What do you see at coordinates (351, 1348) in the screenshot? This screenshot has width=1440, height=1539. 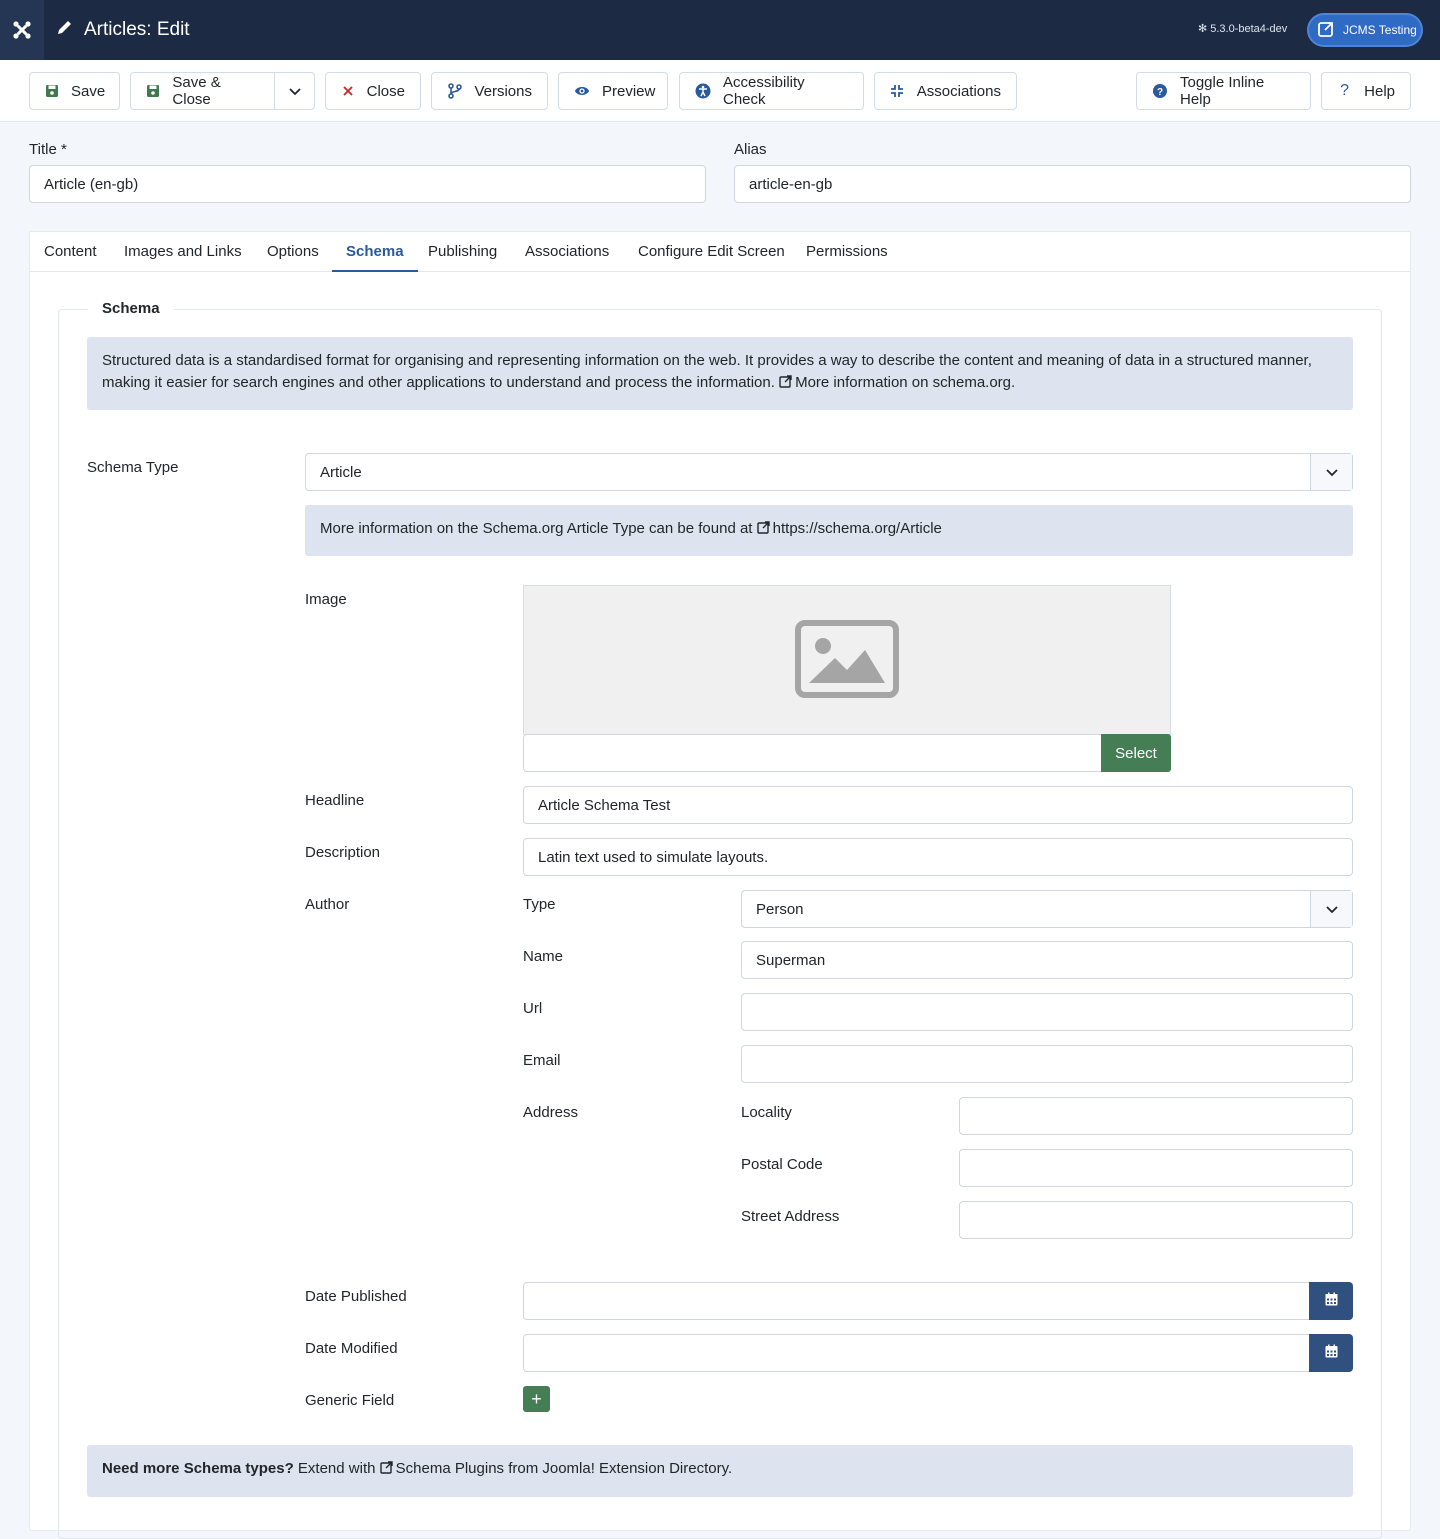 I see `date-modified-label: Date Modified` at bounding box center [351, 1348].